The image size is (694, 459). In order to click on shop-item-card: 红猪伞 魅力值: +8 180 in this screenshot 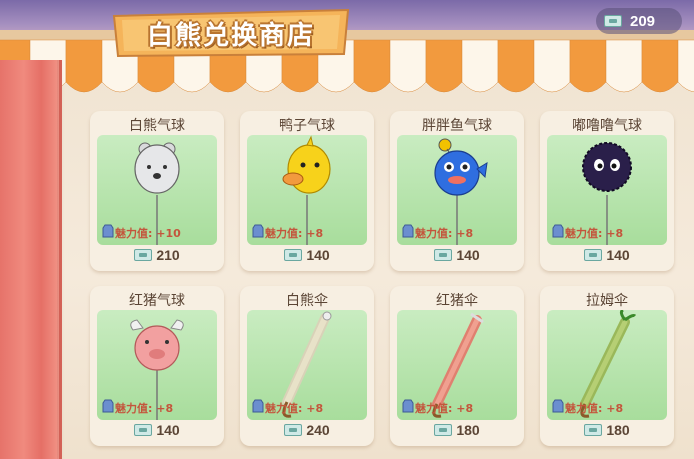, I will do `click(457, 366)`.